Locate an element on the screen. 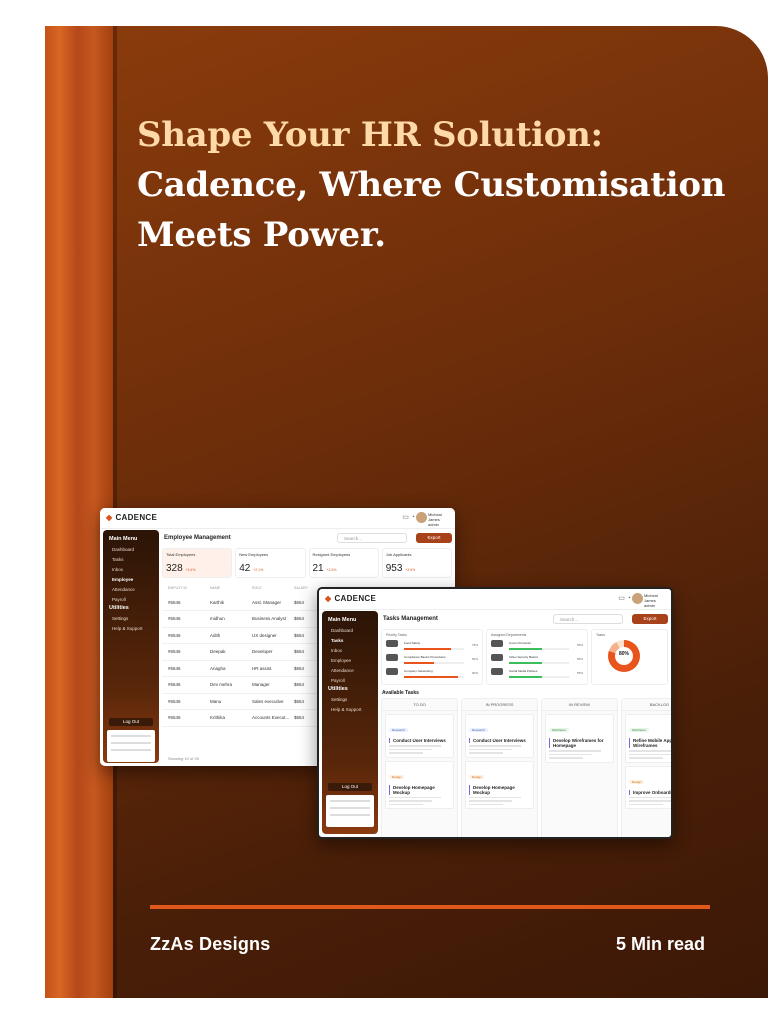  panel-heading: Priority Tasks is located at coordinates (396, 635).